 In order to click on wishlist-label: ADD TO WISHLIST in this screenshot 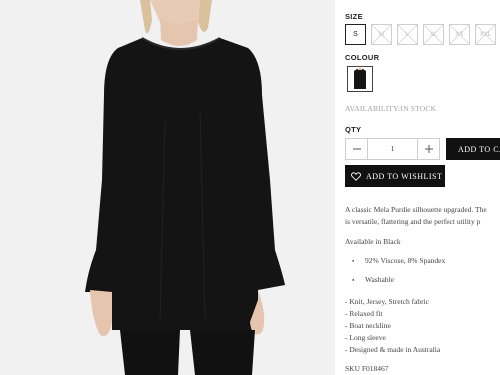, I will do `click(404, 176)`.